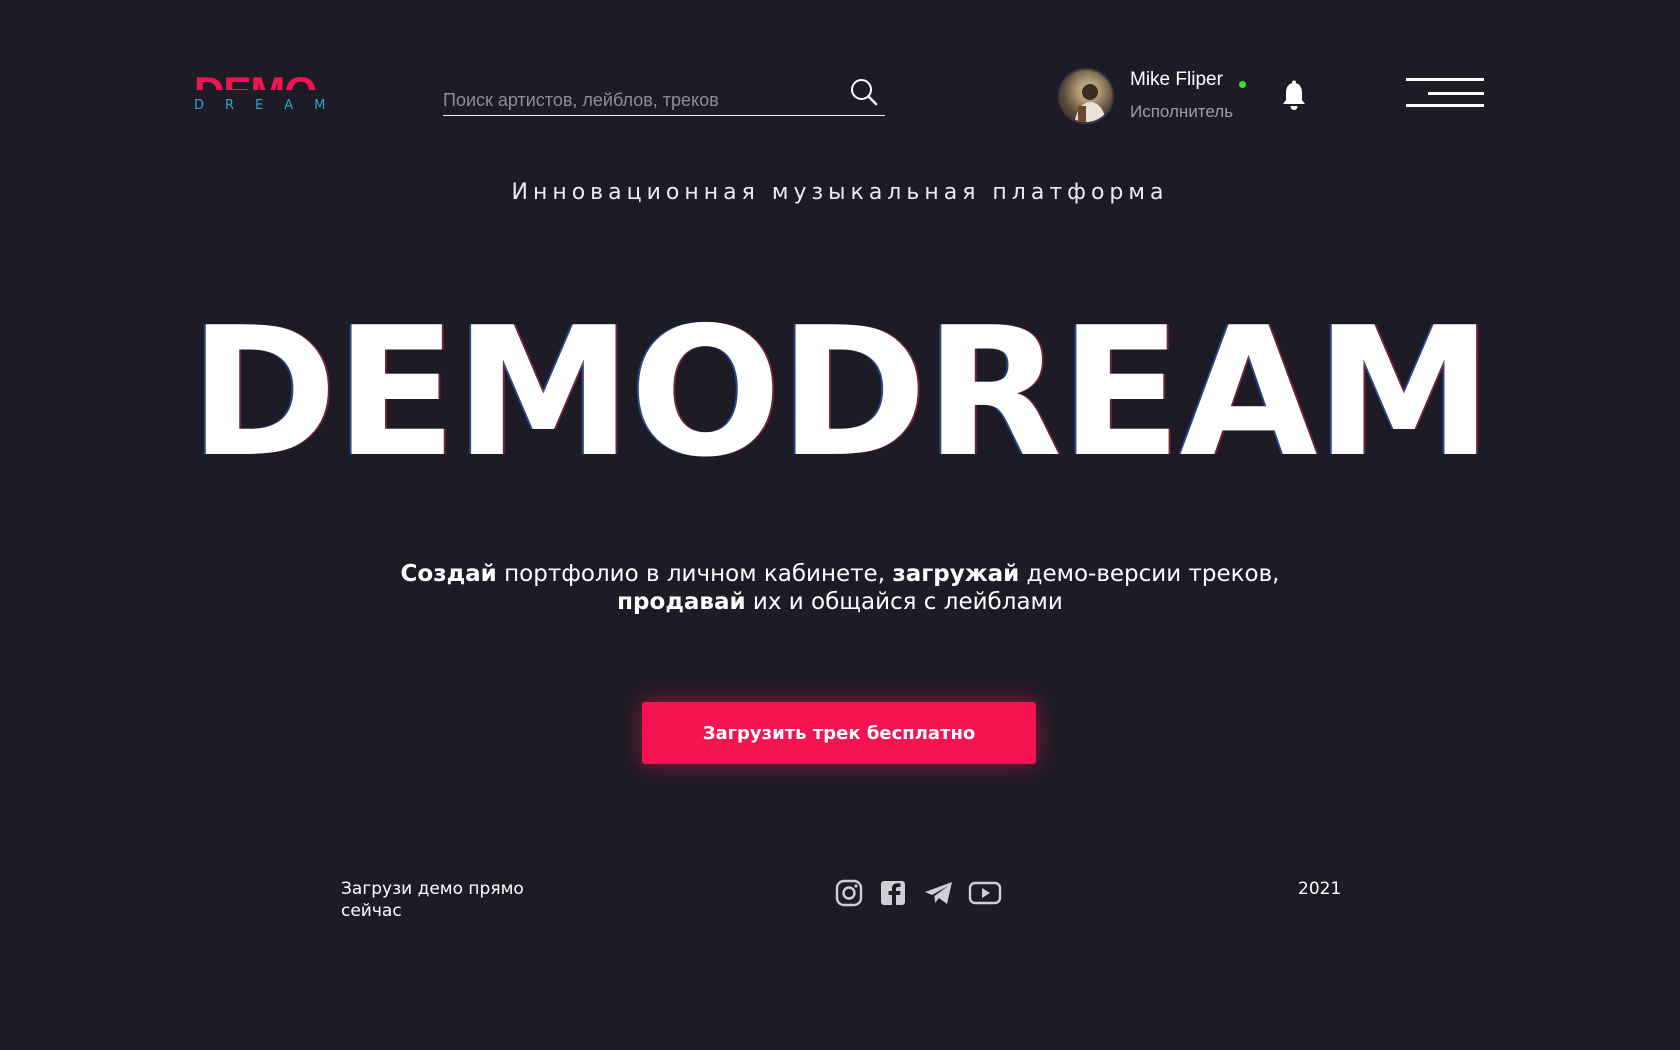 The image size is (1680, 1050). What do you see at coordinates (840, 192) in the screenshot?
I see `tagline: Инновационная музыкальная платформа` at bounding box center [840, 192].